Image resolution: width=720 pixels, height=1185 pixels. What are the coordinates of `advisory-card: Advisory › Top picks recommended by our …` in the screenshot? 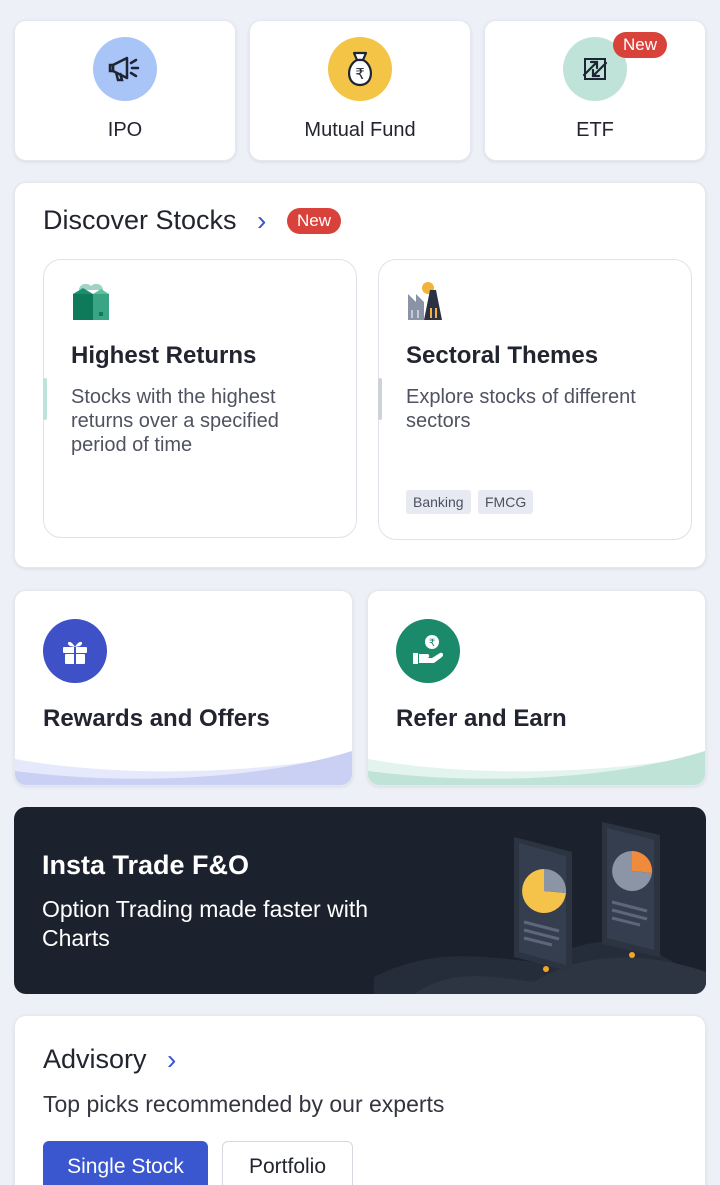 It's located at (360, 1100).